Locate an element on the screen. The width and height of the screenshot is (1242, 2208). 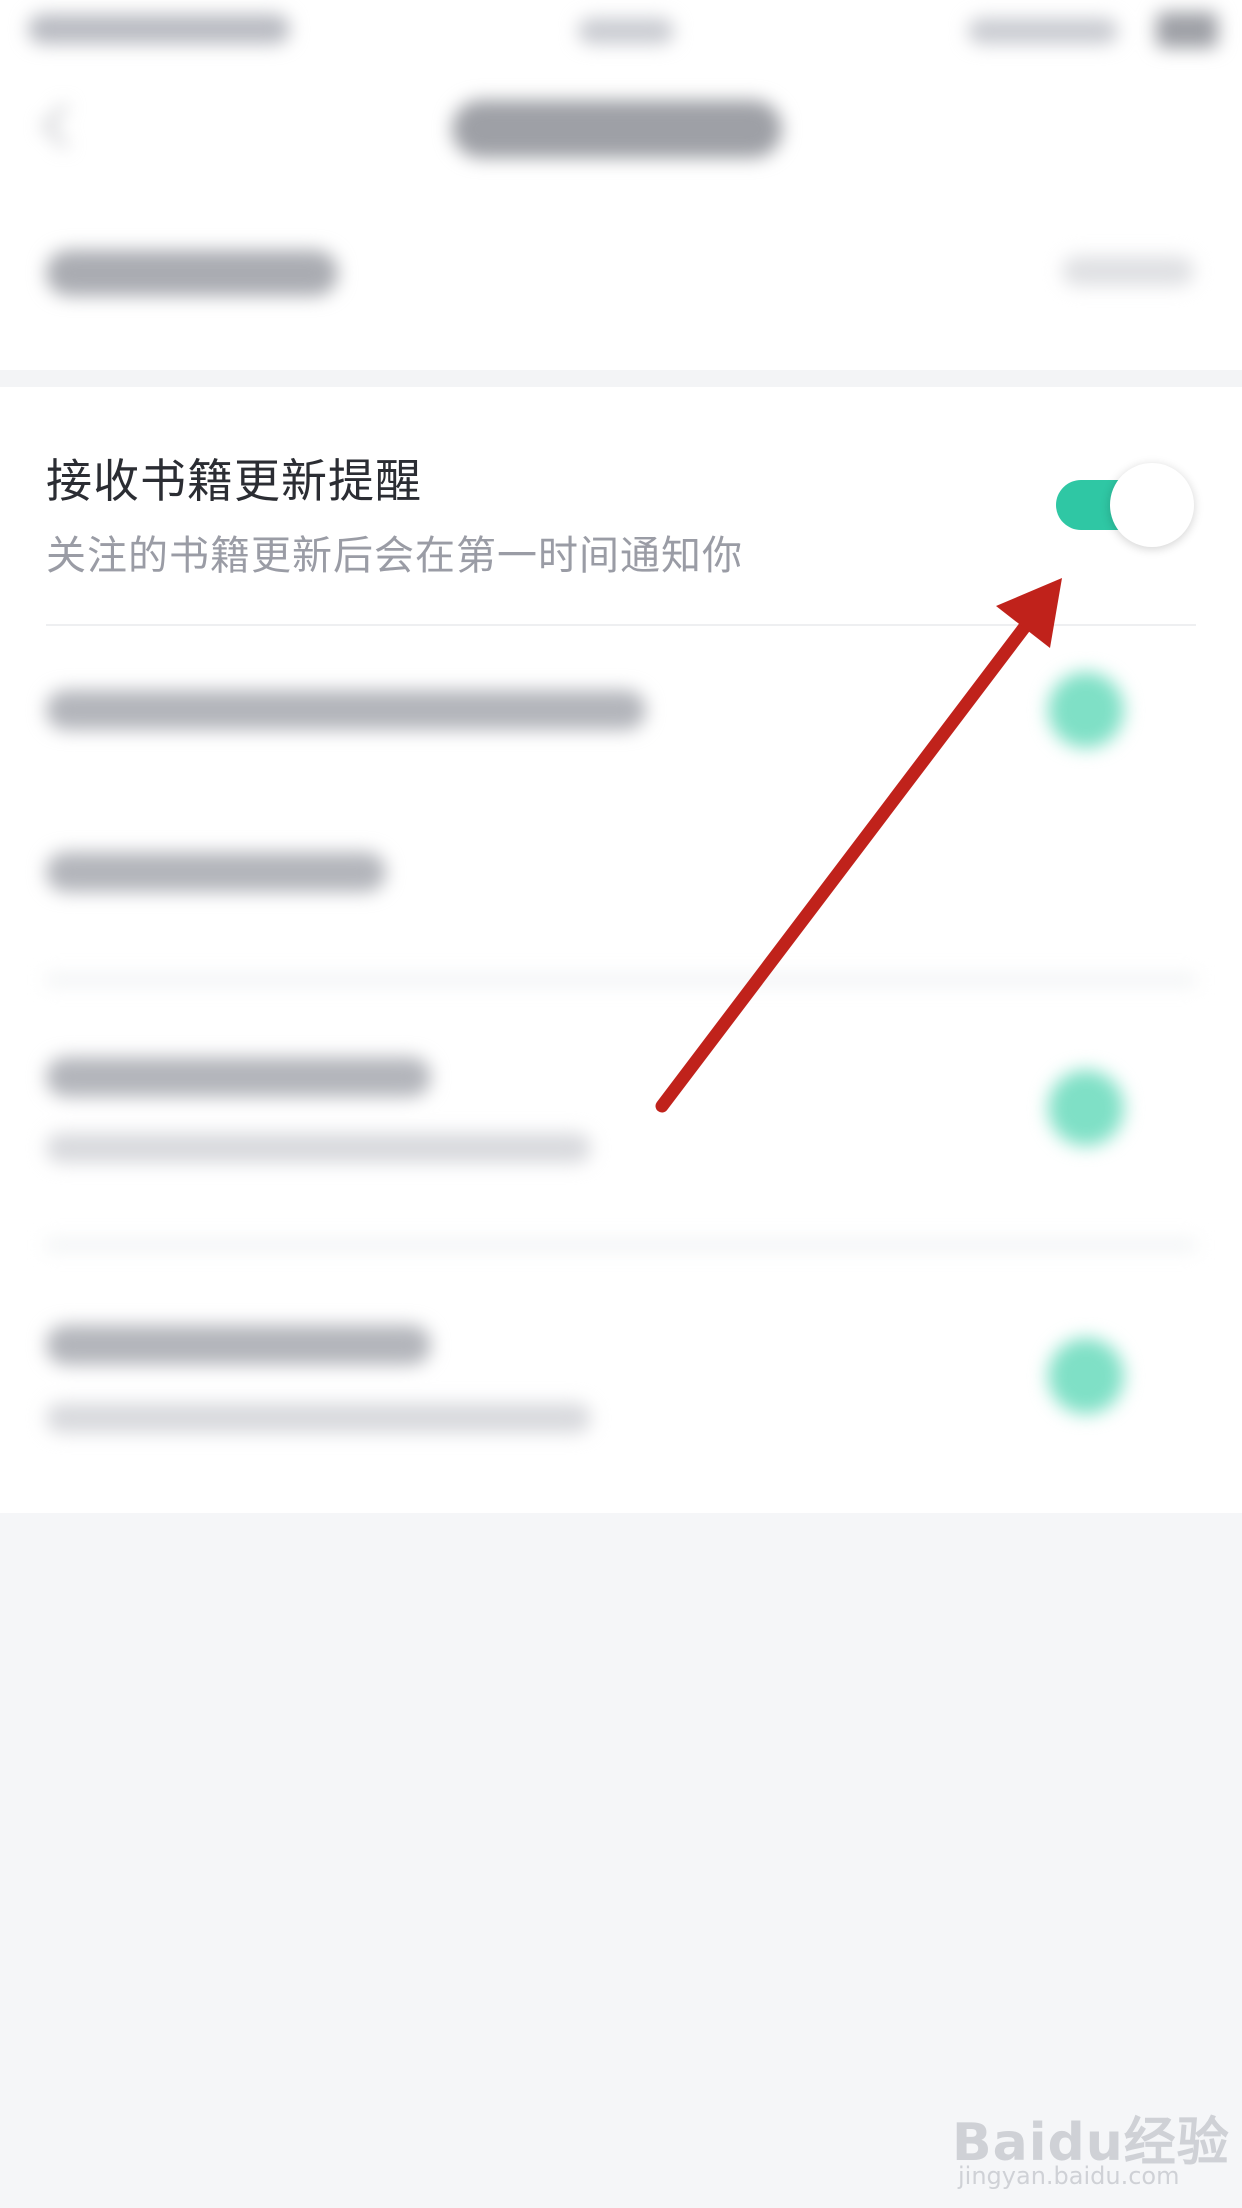
watermark-url: jingyan.baidu.com is located at coordinates (1069, 2176).